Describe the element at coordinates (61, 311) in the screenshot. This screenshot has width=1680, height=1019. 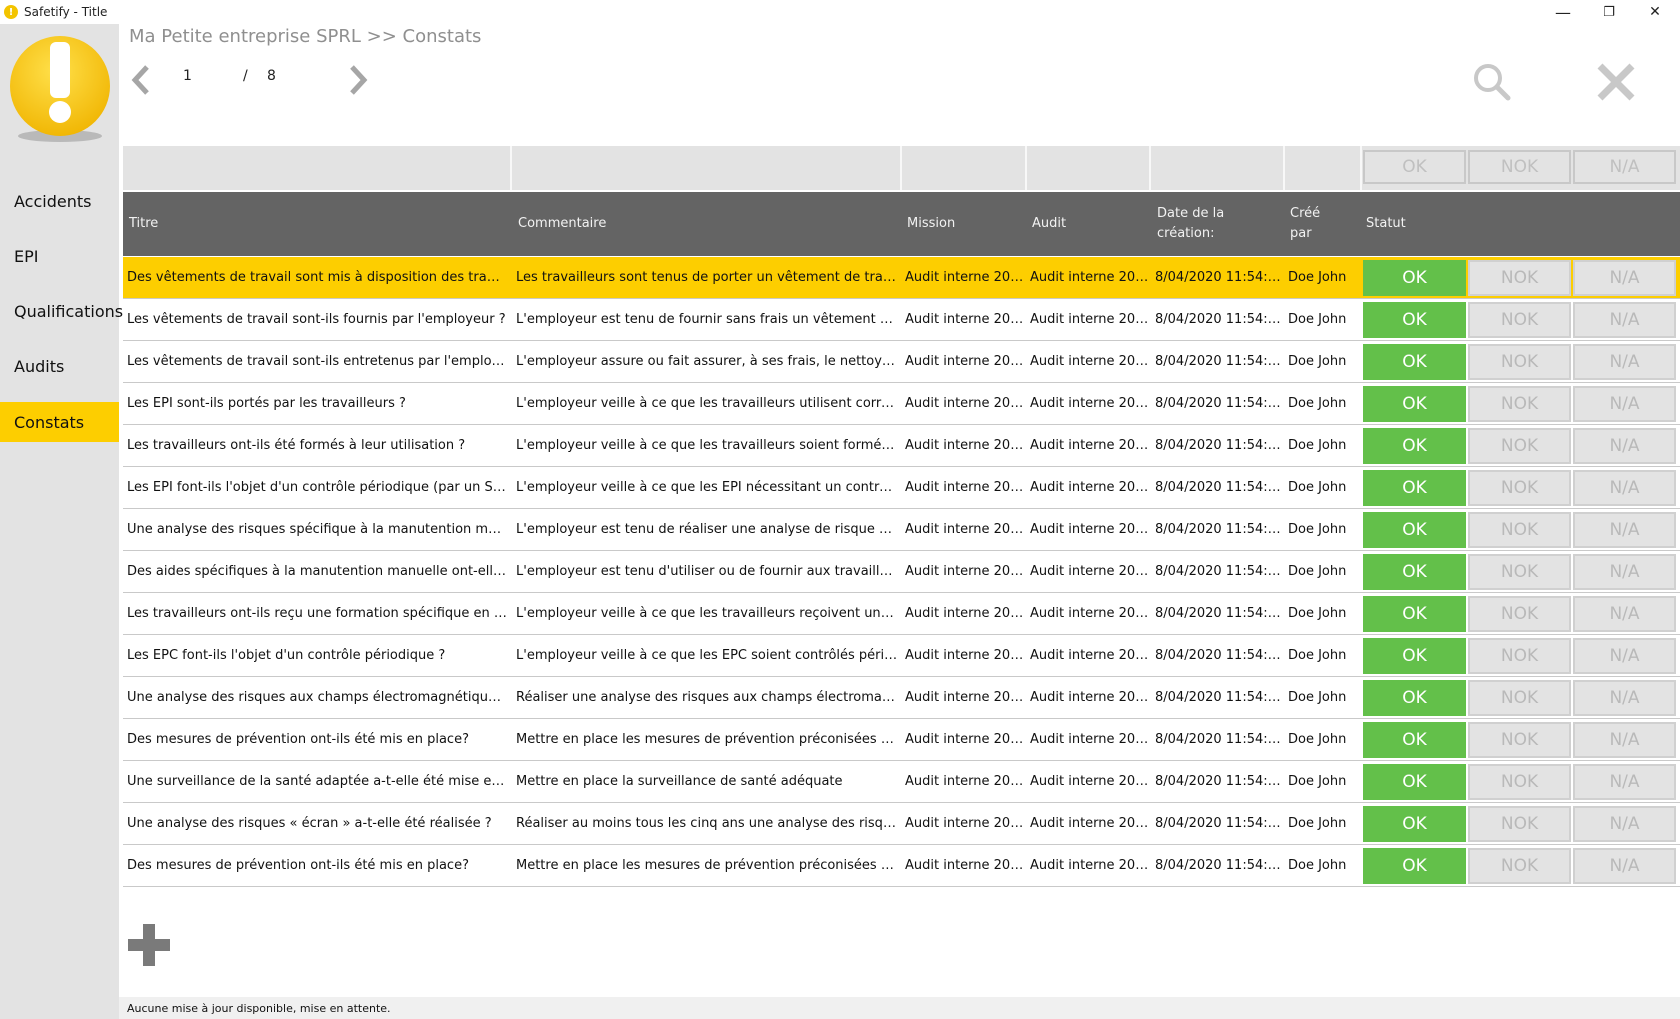
I see `sidebar-item-qualifications: Qualifications` at that location.